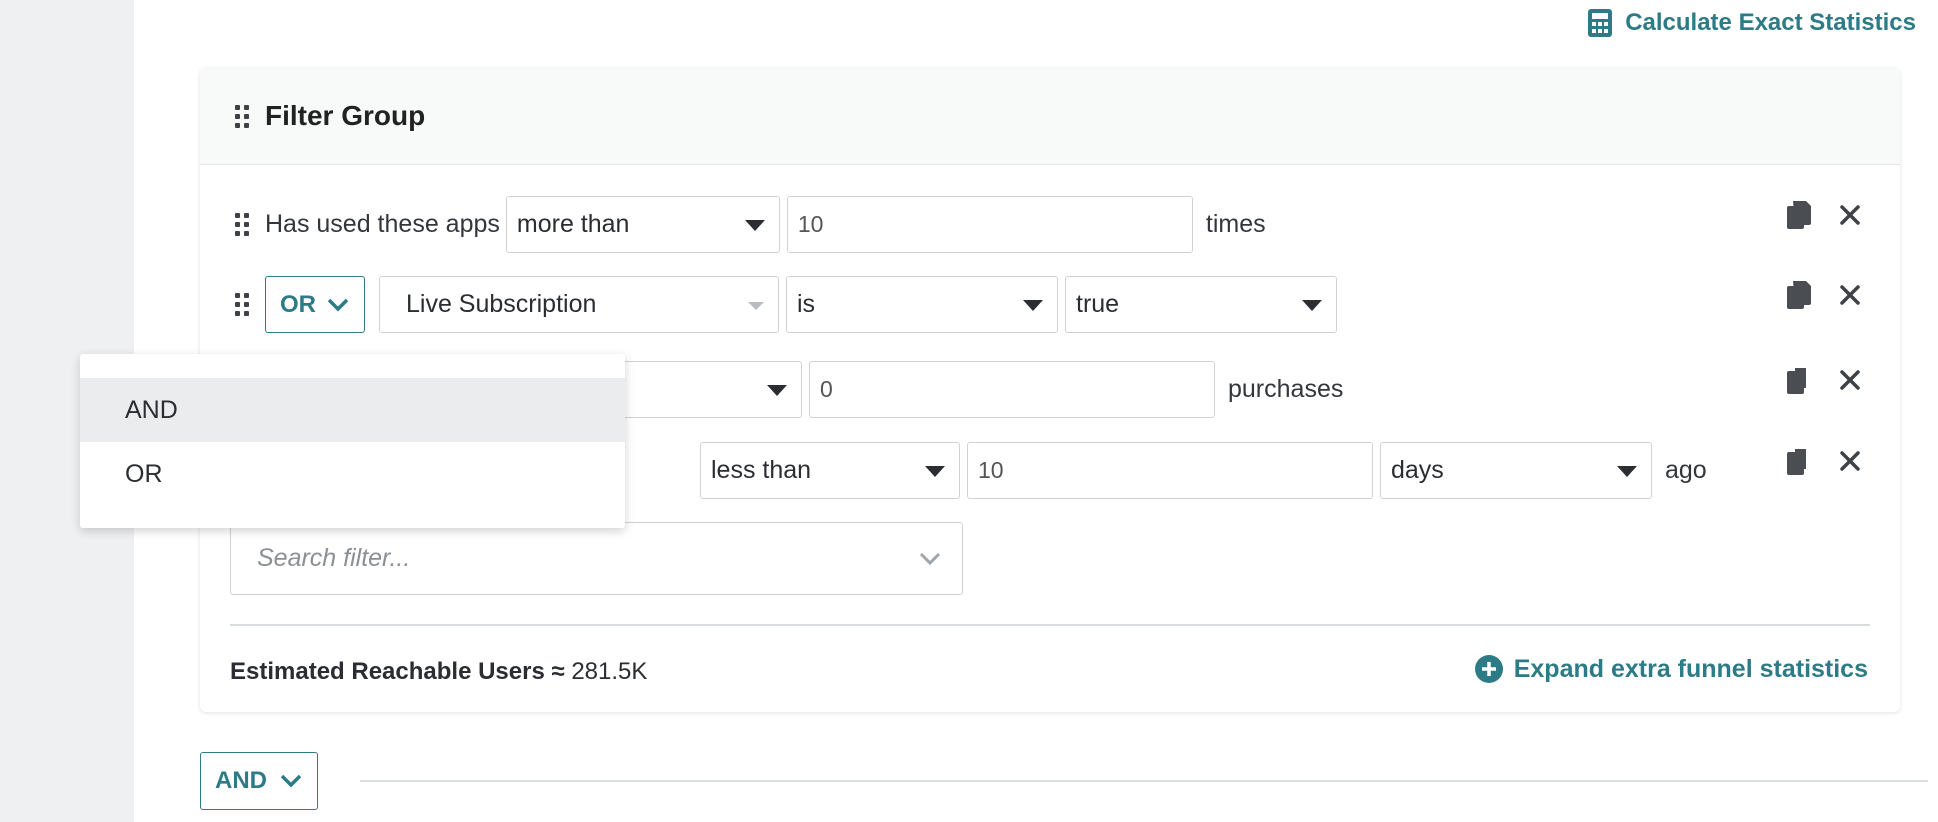 The image size is (1938, 822). Describe the element at coordinates (573, 224) in the screenshot. I see `comparator-value: more than` at that location.